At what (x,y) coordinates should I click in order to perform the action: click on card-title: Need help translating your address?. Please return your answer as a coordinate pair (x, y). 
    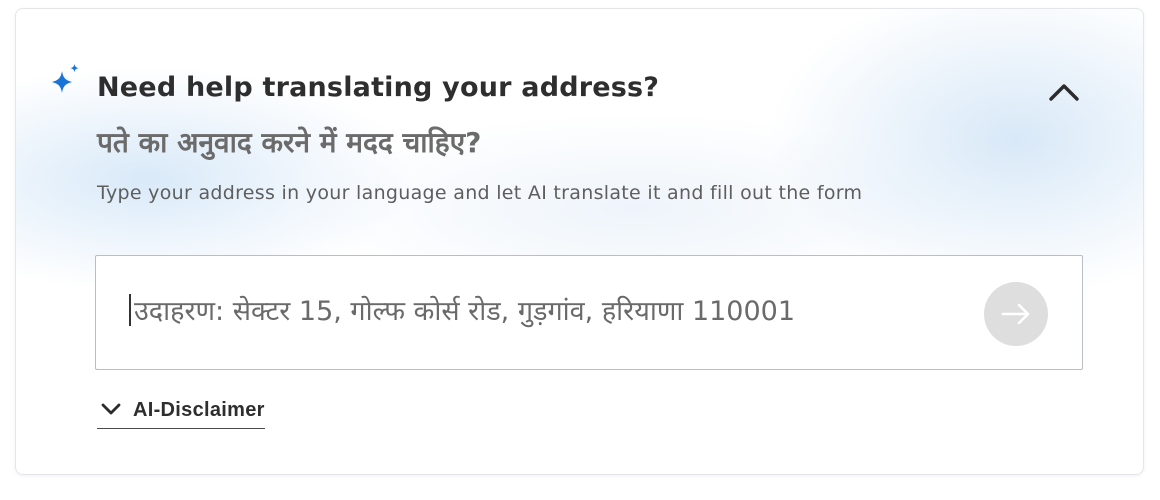
    Looking at the image, I should click on (378, 87).